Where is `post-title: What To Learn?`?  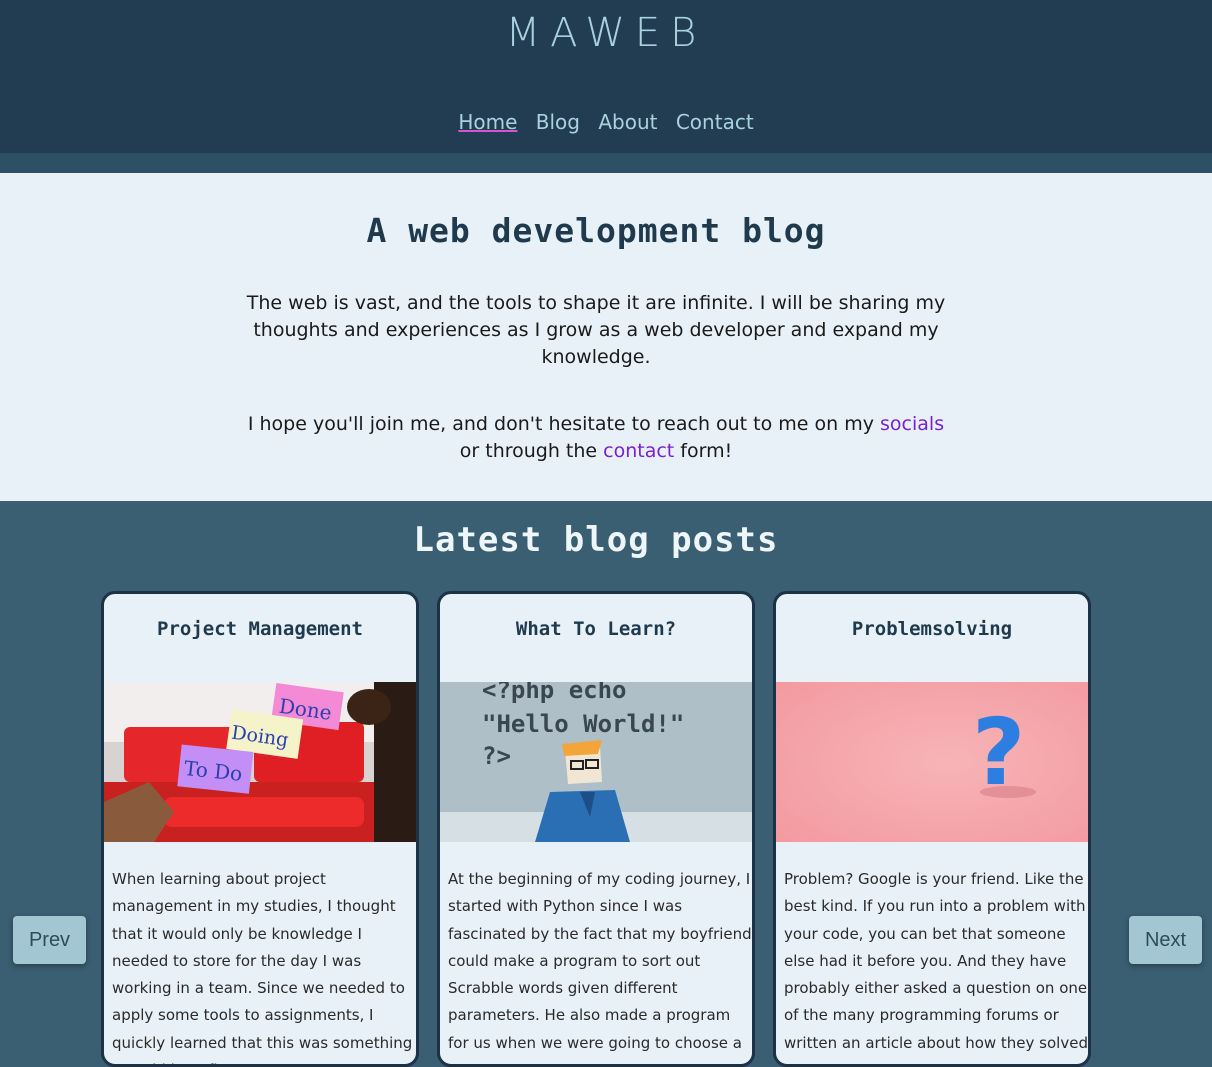
post-title: What To Learn? is located at coordinates (596, 629).